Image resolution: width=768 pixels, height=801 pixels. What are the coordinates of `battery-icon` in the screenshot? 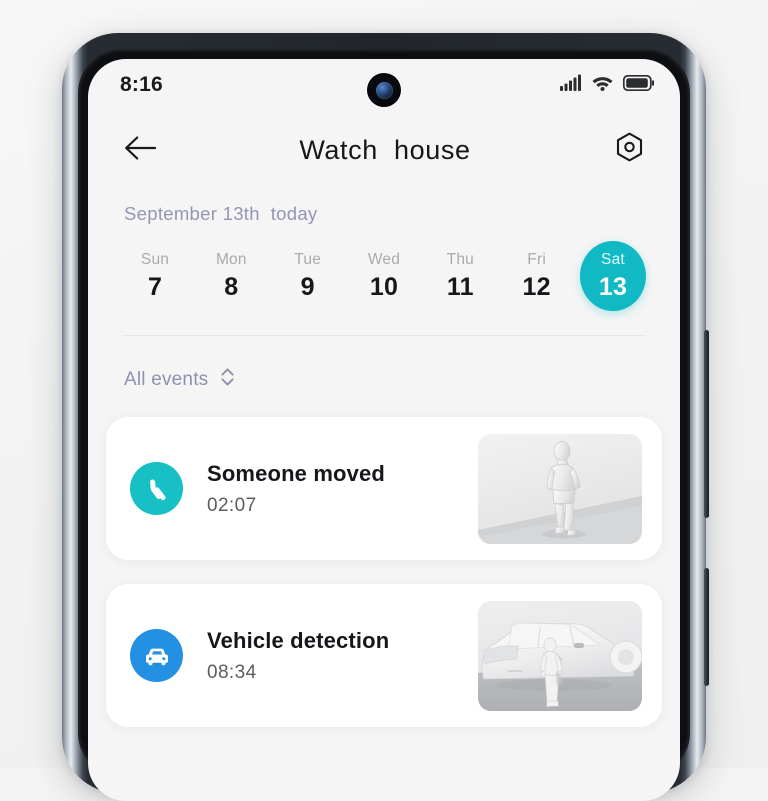 It's located at (638, 85).